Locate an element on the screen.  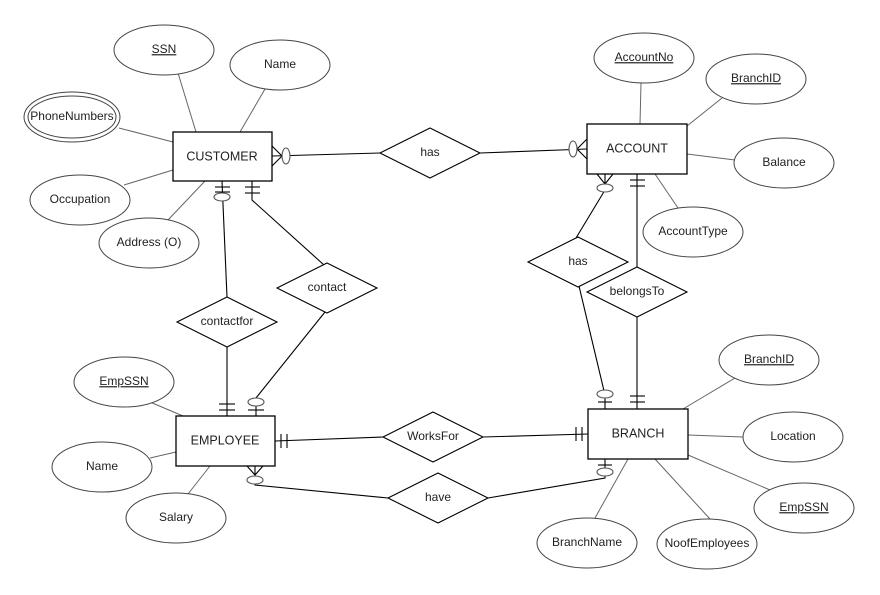
attribute-label: Location is located at coordinates (792, 436).